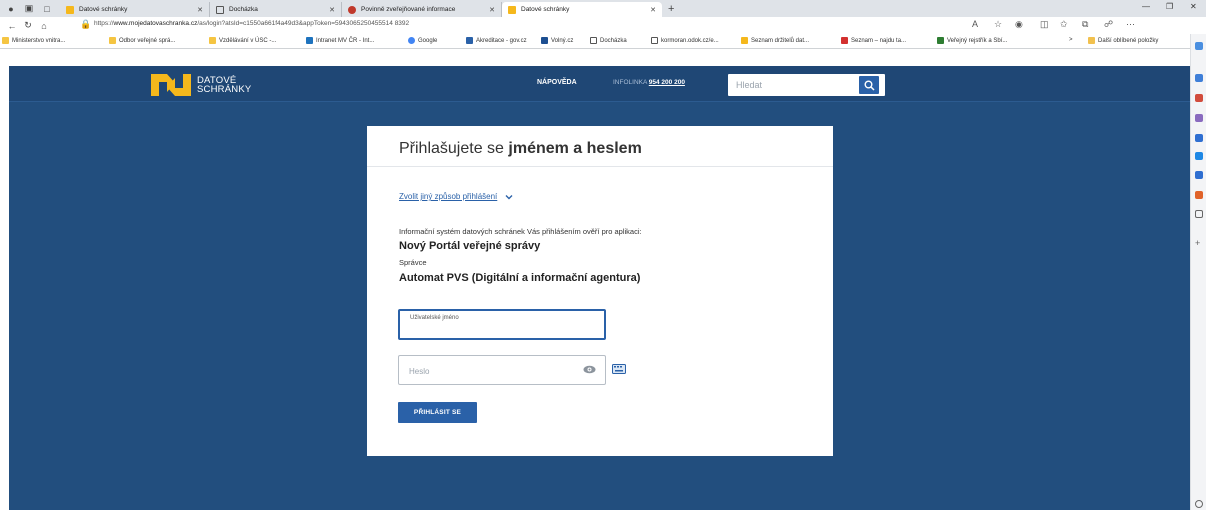  I want to click on logo-line-2: SCHRÁNKY, so click(224, 89).